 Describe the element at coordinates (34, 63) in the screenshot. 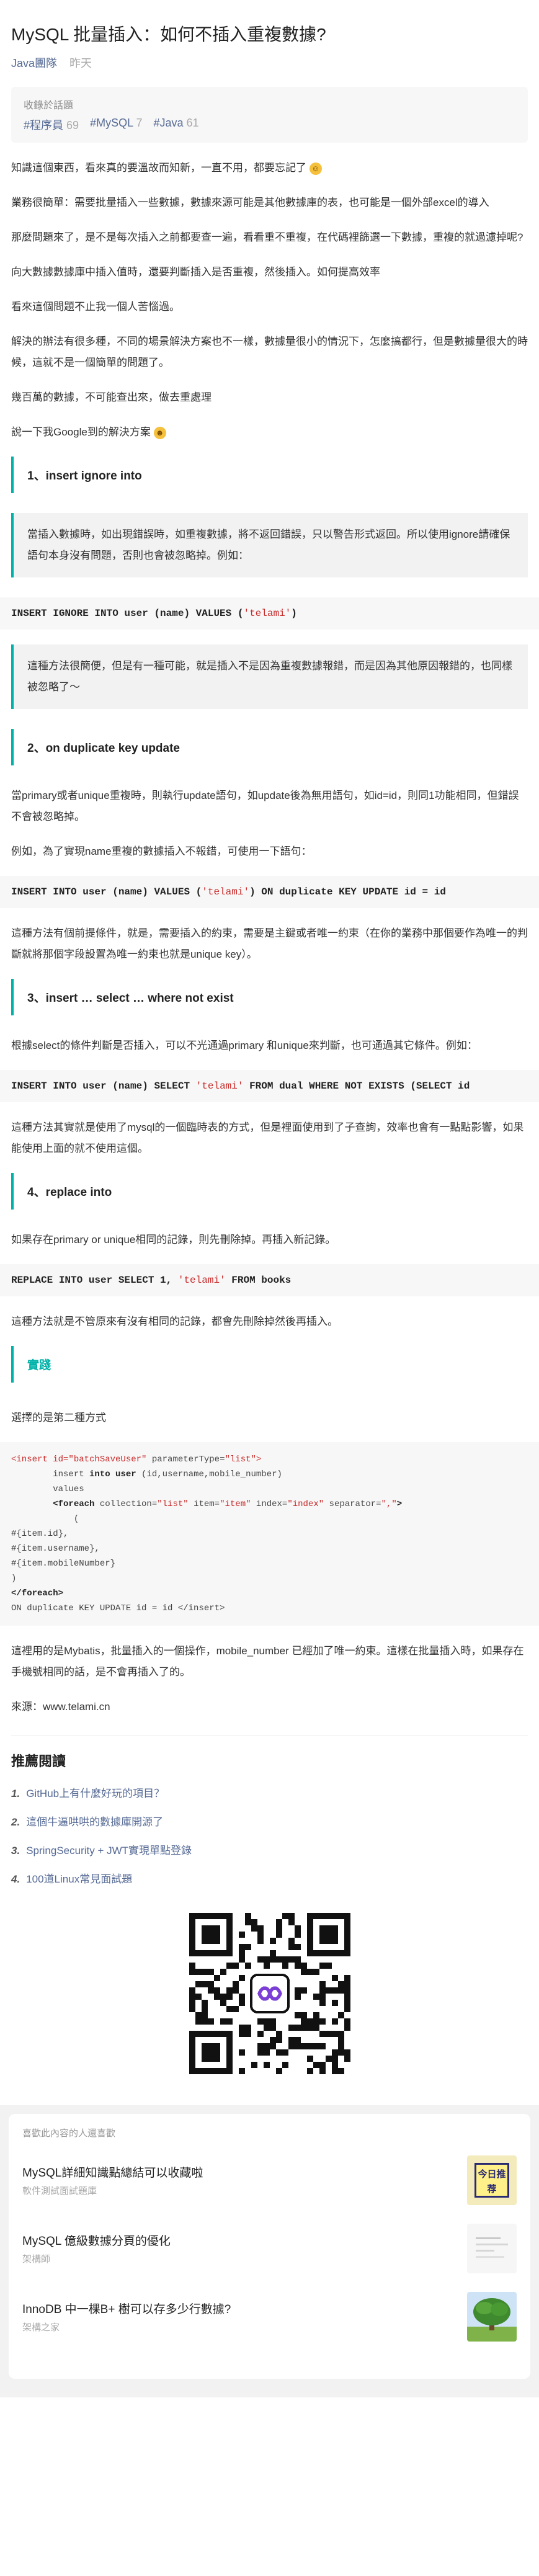

I see `author-link: Java團隊` at that location.